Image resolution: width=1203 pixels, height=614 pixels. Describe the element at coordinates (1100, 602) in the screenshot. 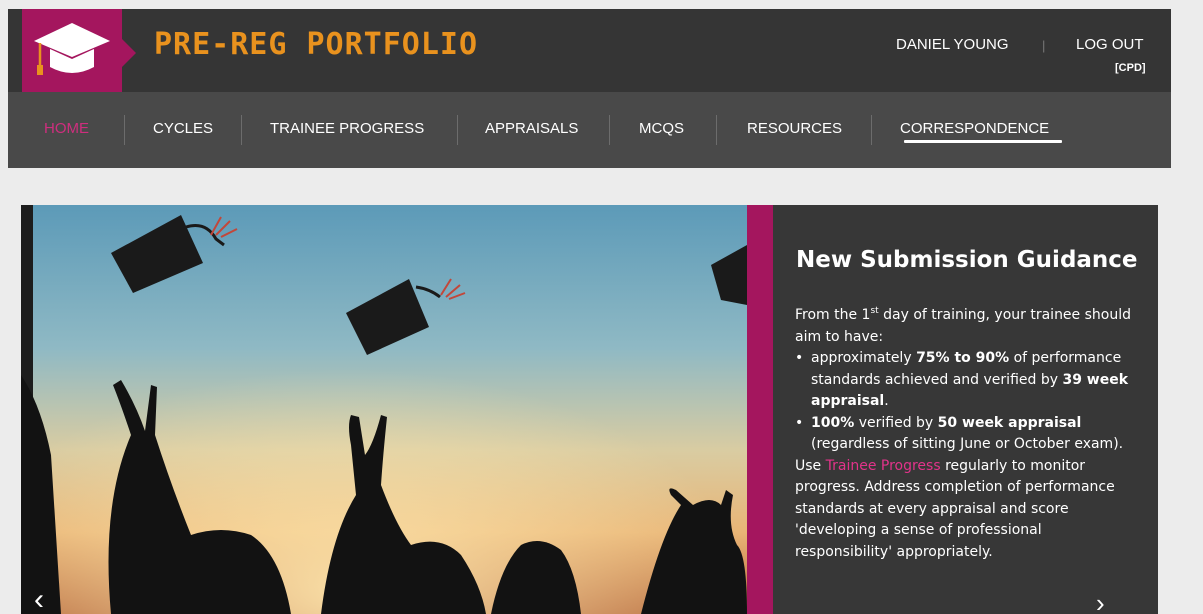

I see `chevron-right-icon: ›` at that location.